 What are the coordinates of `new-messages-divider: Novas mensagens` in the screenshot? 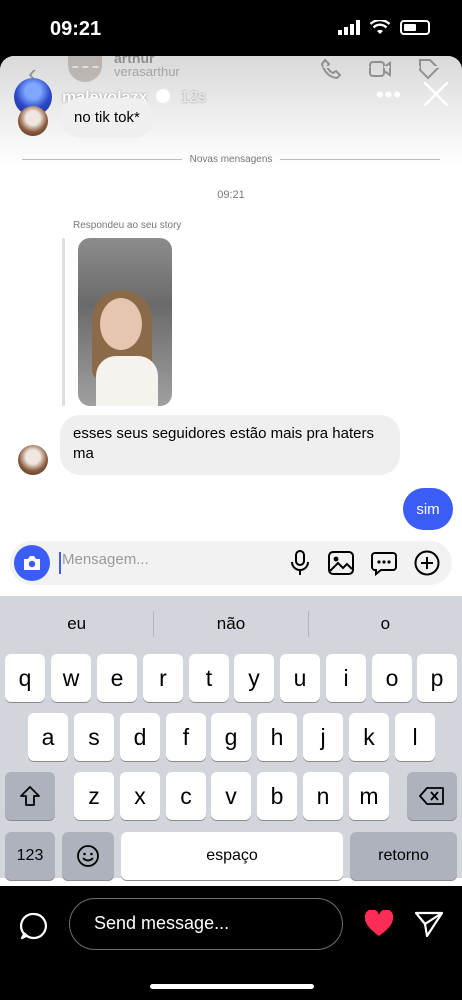 It's located at (231, 159).